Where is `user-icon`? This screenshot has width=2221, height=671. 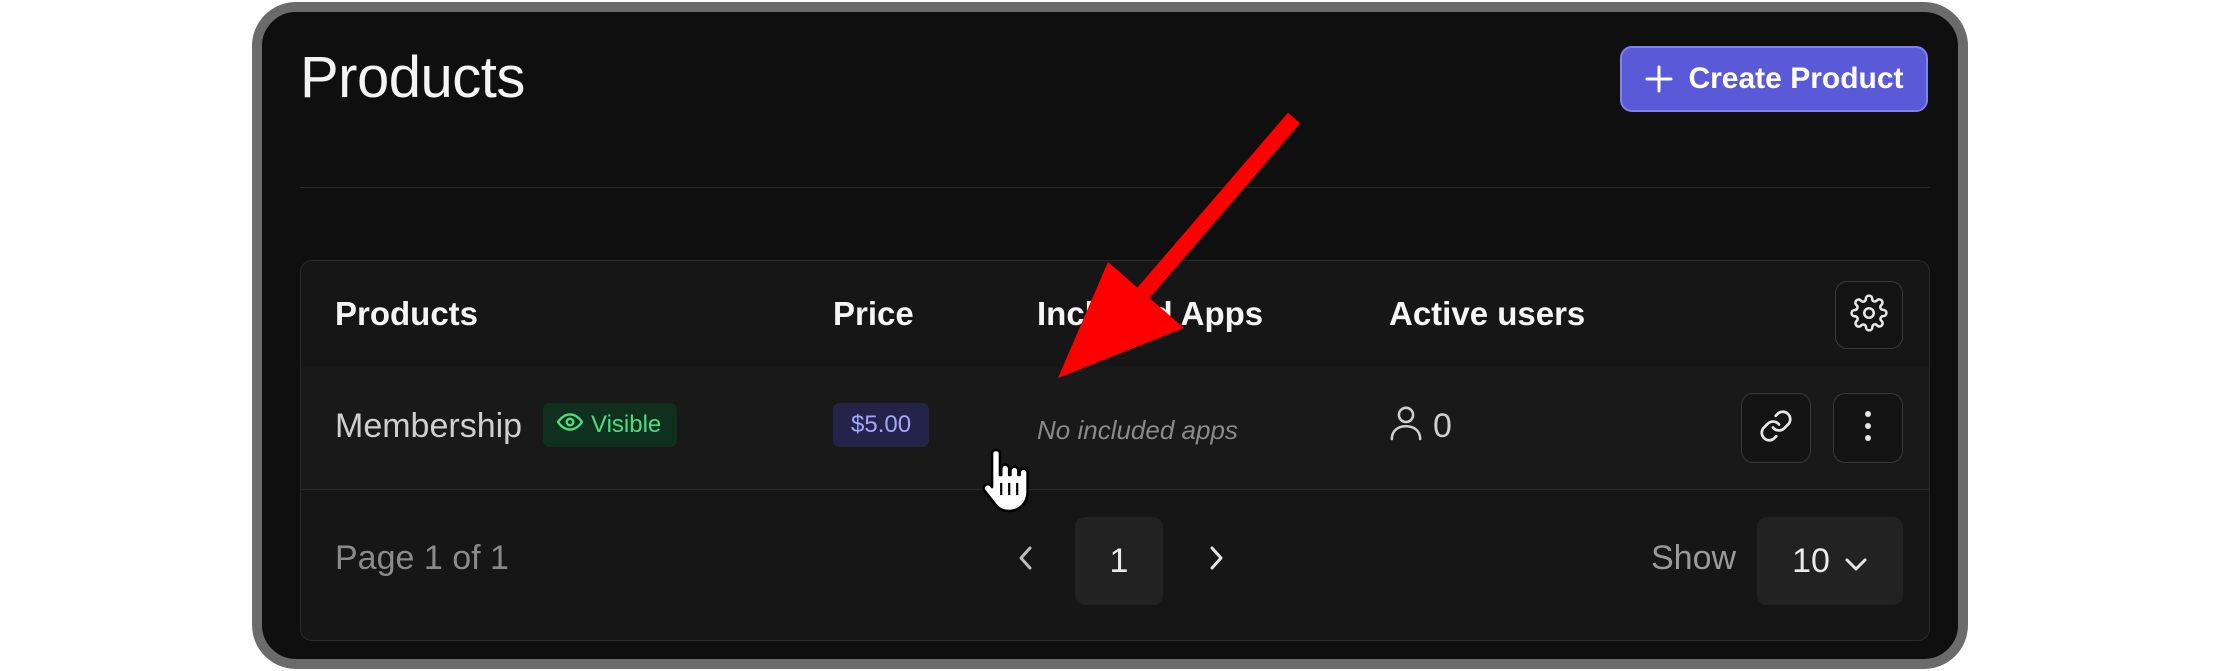
user-icon is located at coordinates (1406, 426).